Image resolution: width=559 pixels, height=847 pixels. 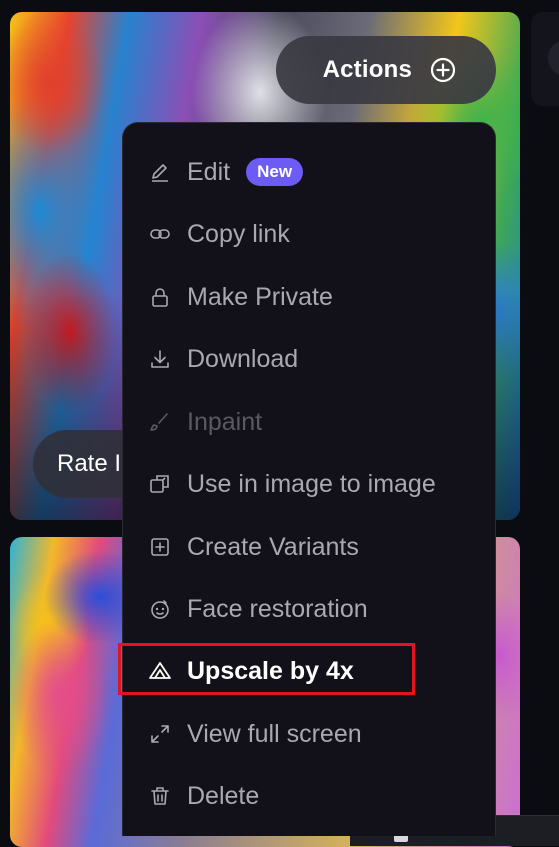 What do you see at coordinates (160, 297) in the screenshot?
I see `lock-icon` at bounding box center [160, 297].